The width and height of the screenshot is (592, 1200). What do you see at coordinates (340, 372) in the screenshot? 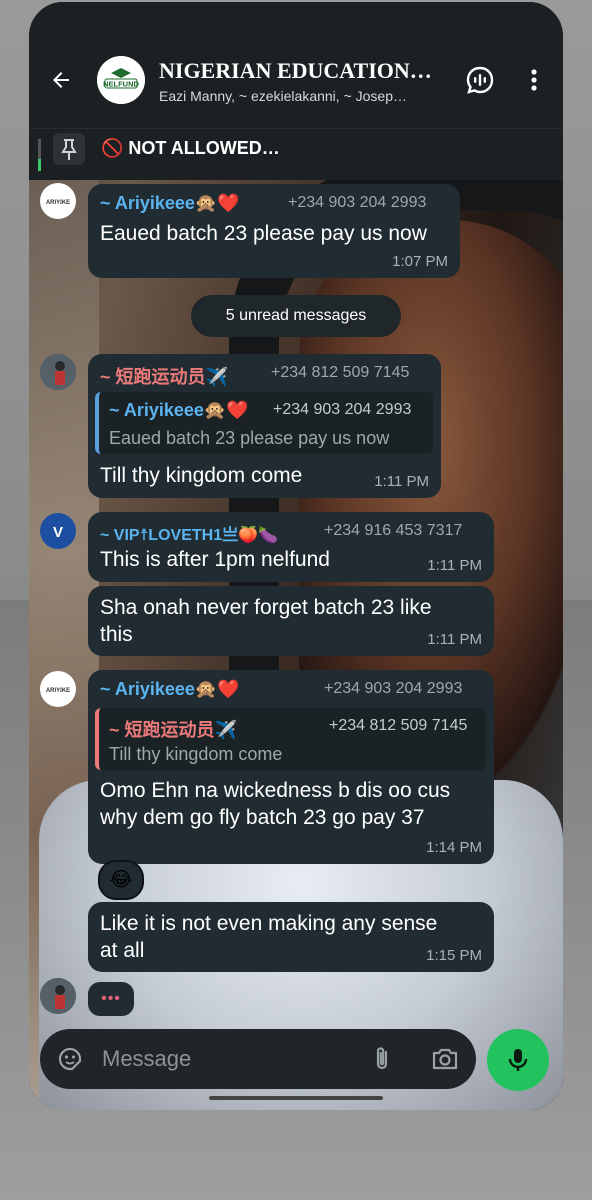
I see `sender-phone: +234 812 509 7145` at bounding box center [340, 372].